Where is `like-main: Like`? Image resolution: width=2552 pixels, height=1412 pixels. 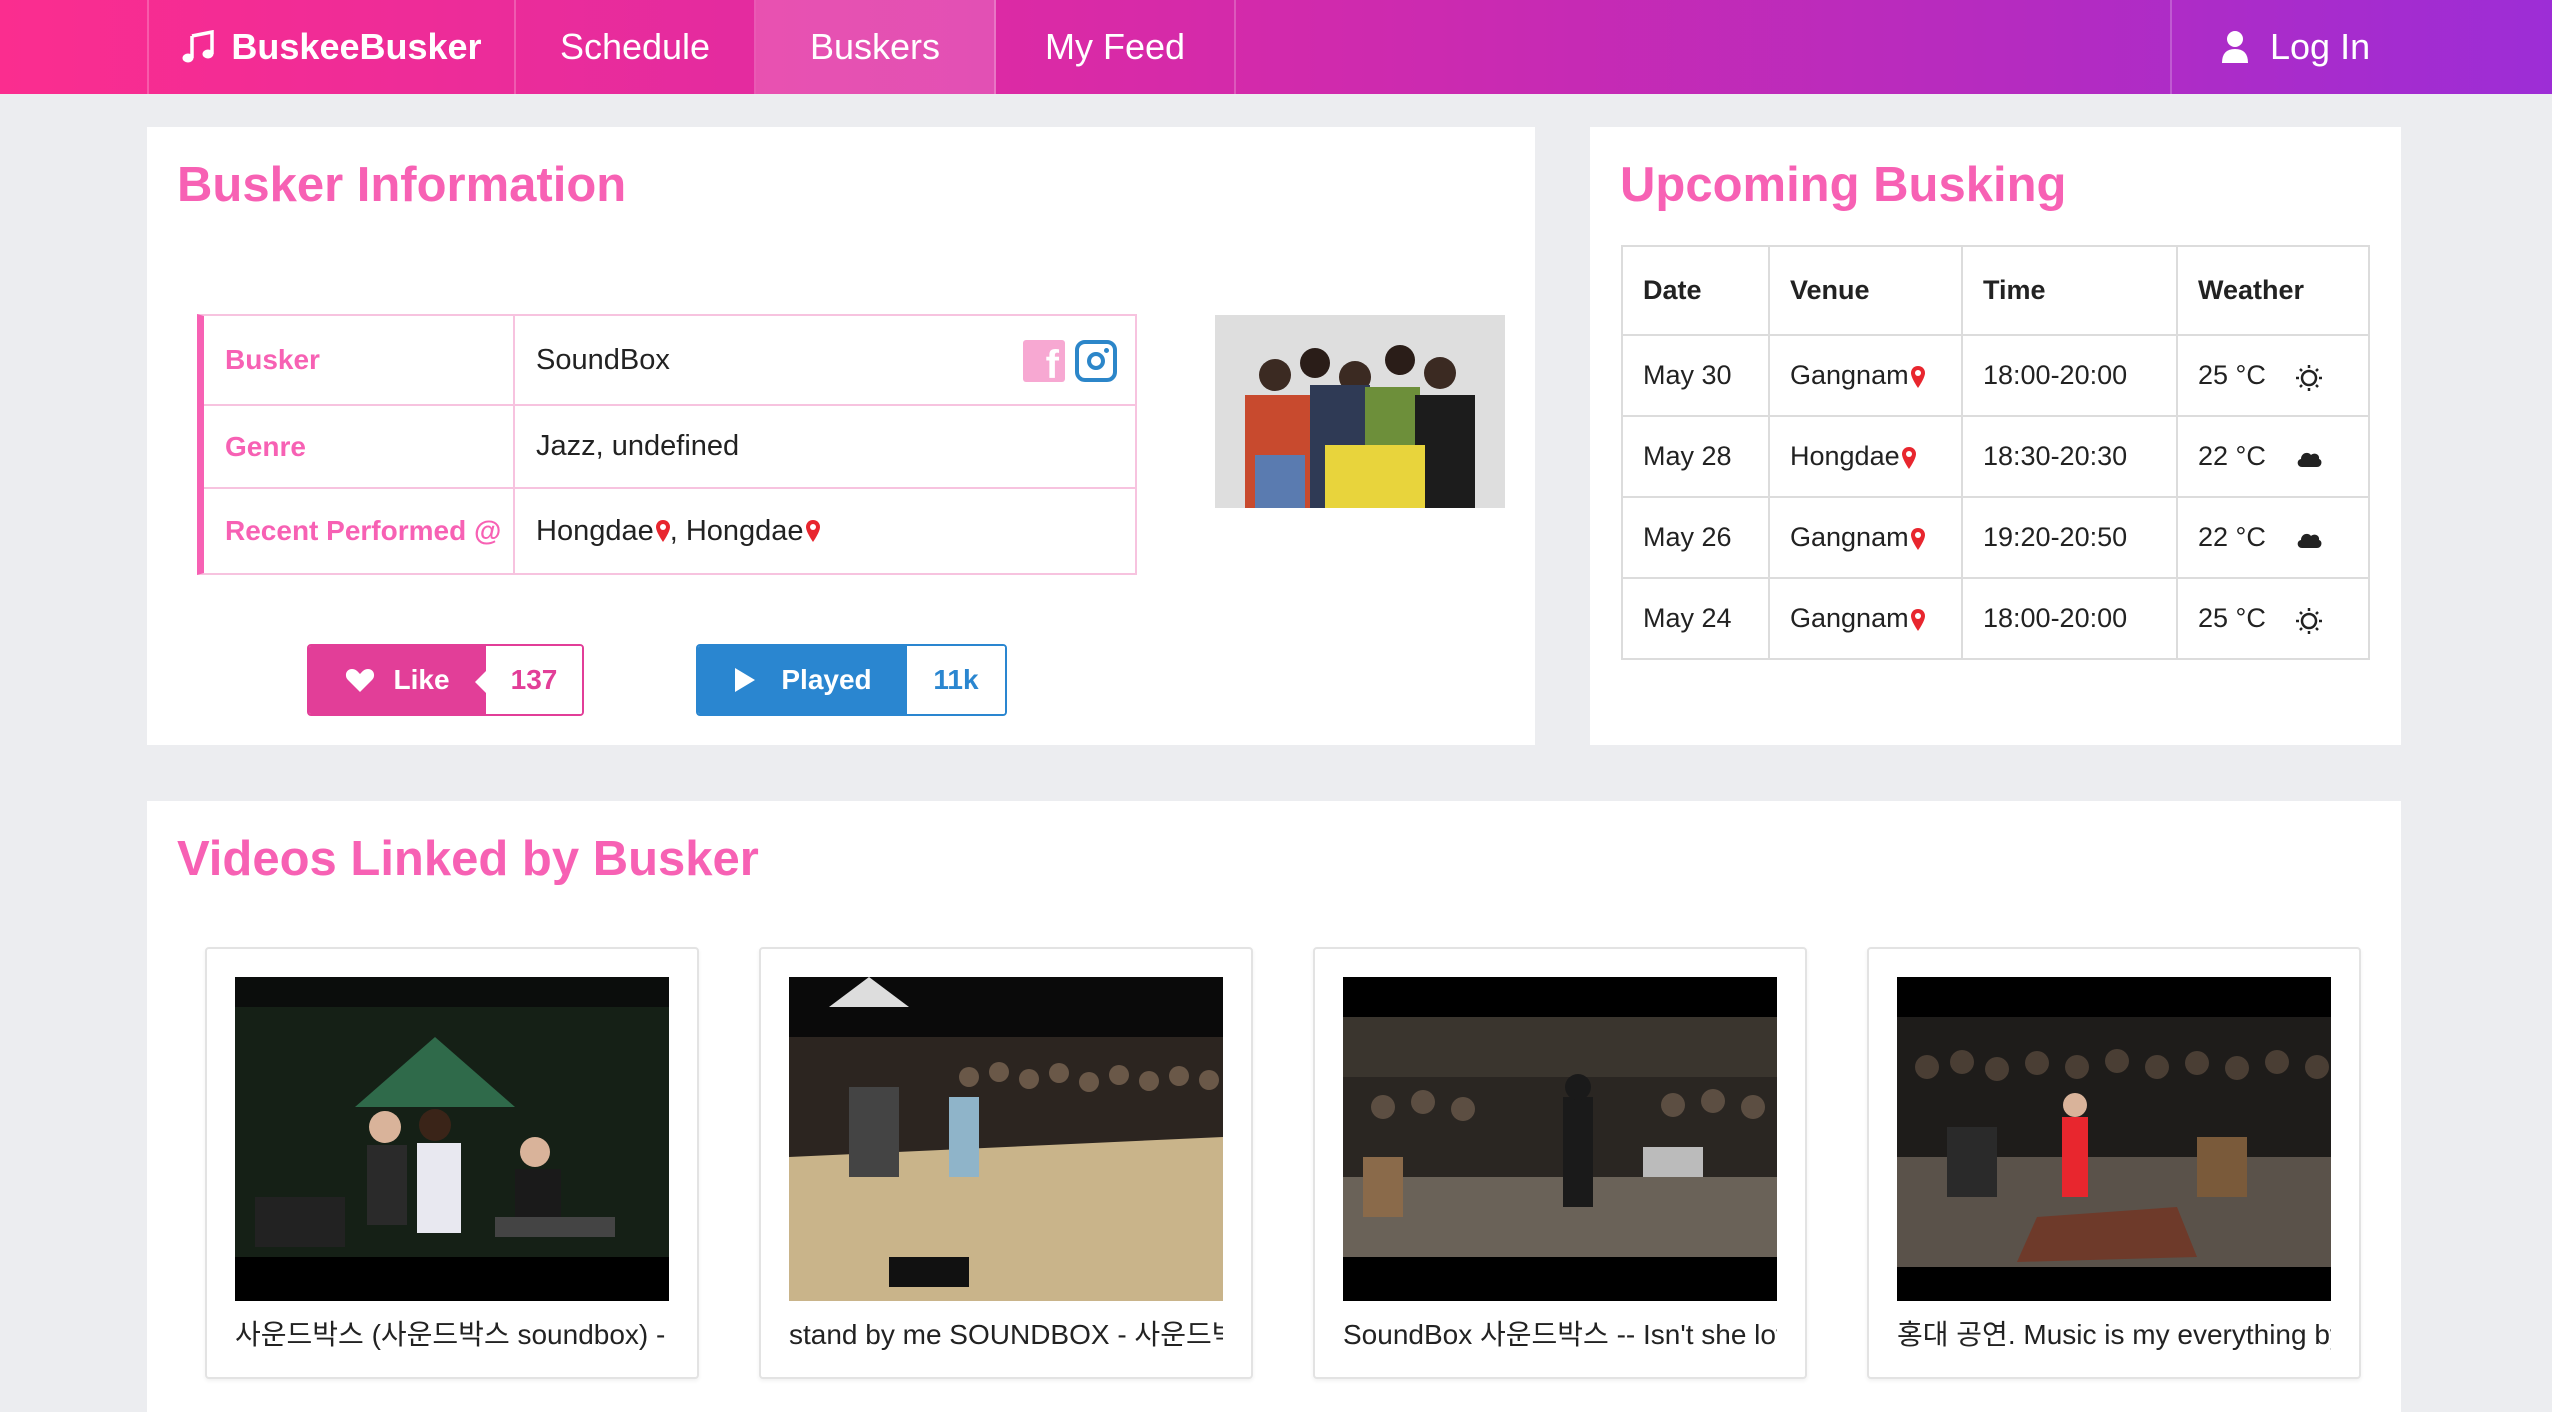
like-main: Like is located at coordinates (398, 680).